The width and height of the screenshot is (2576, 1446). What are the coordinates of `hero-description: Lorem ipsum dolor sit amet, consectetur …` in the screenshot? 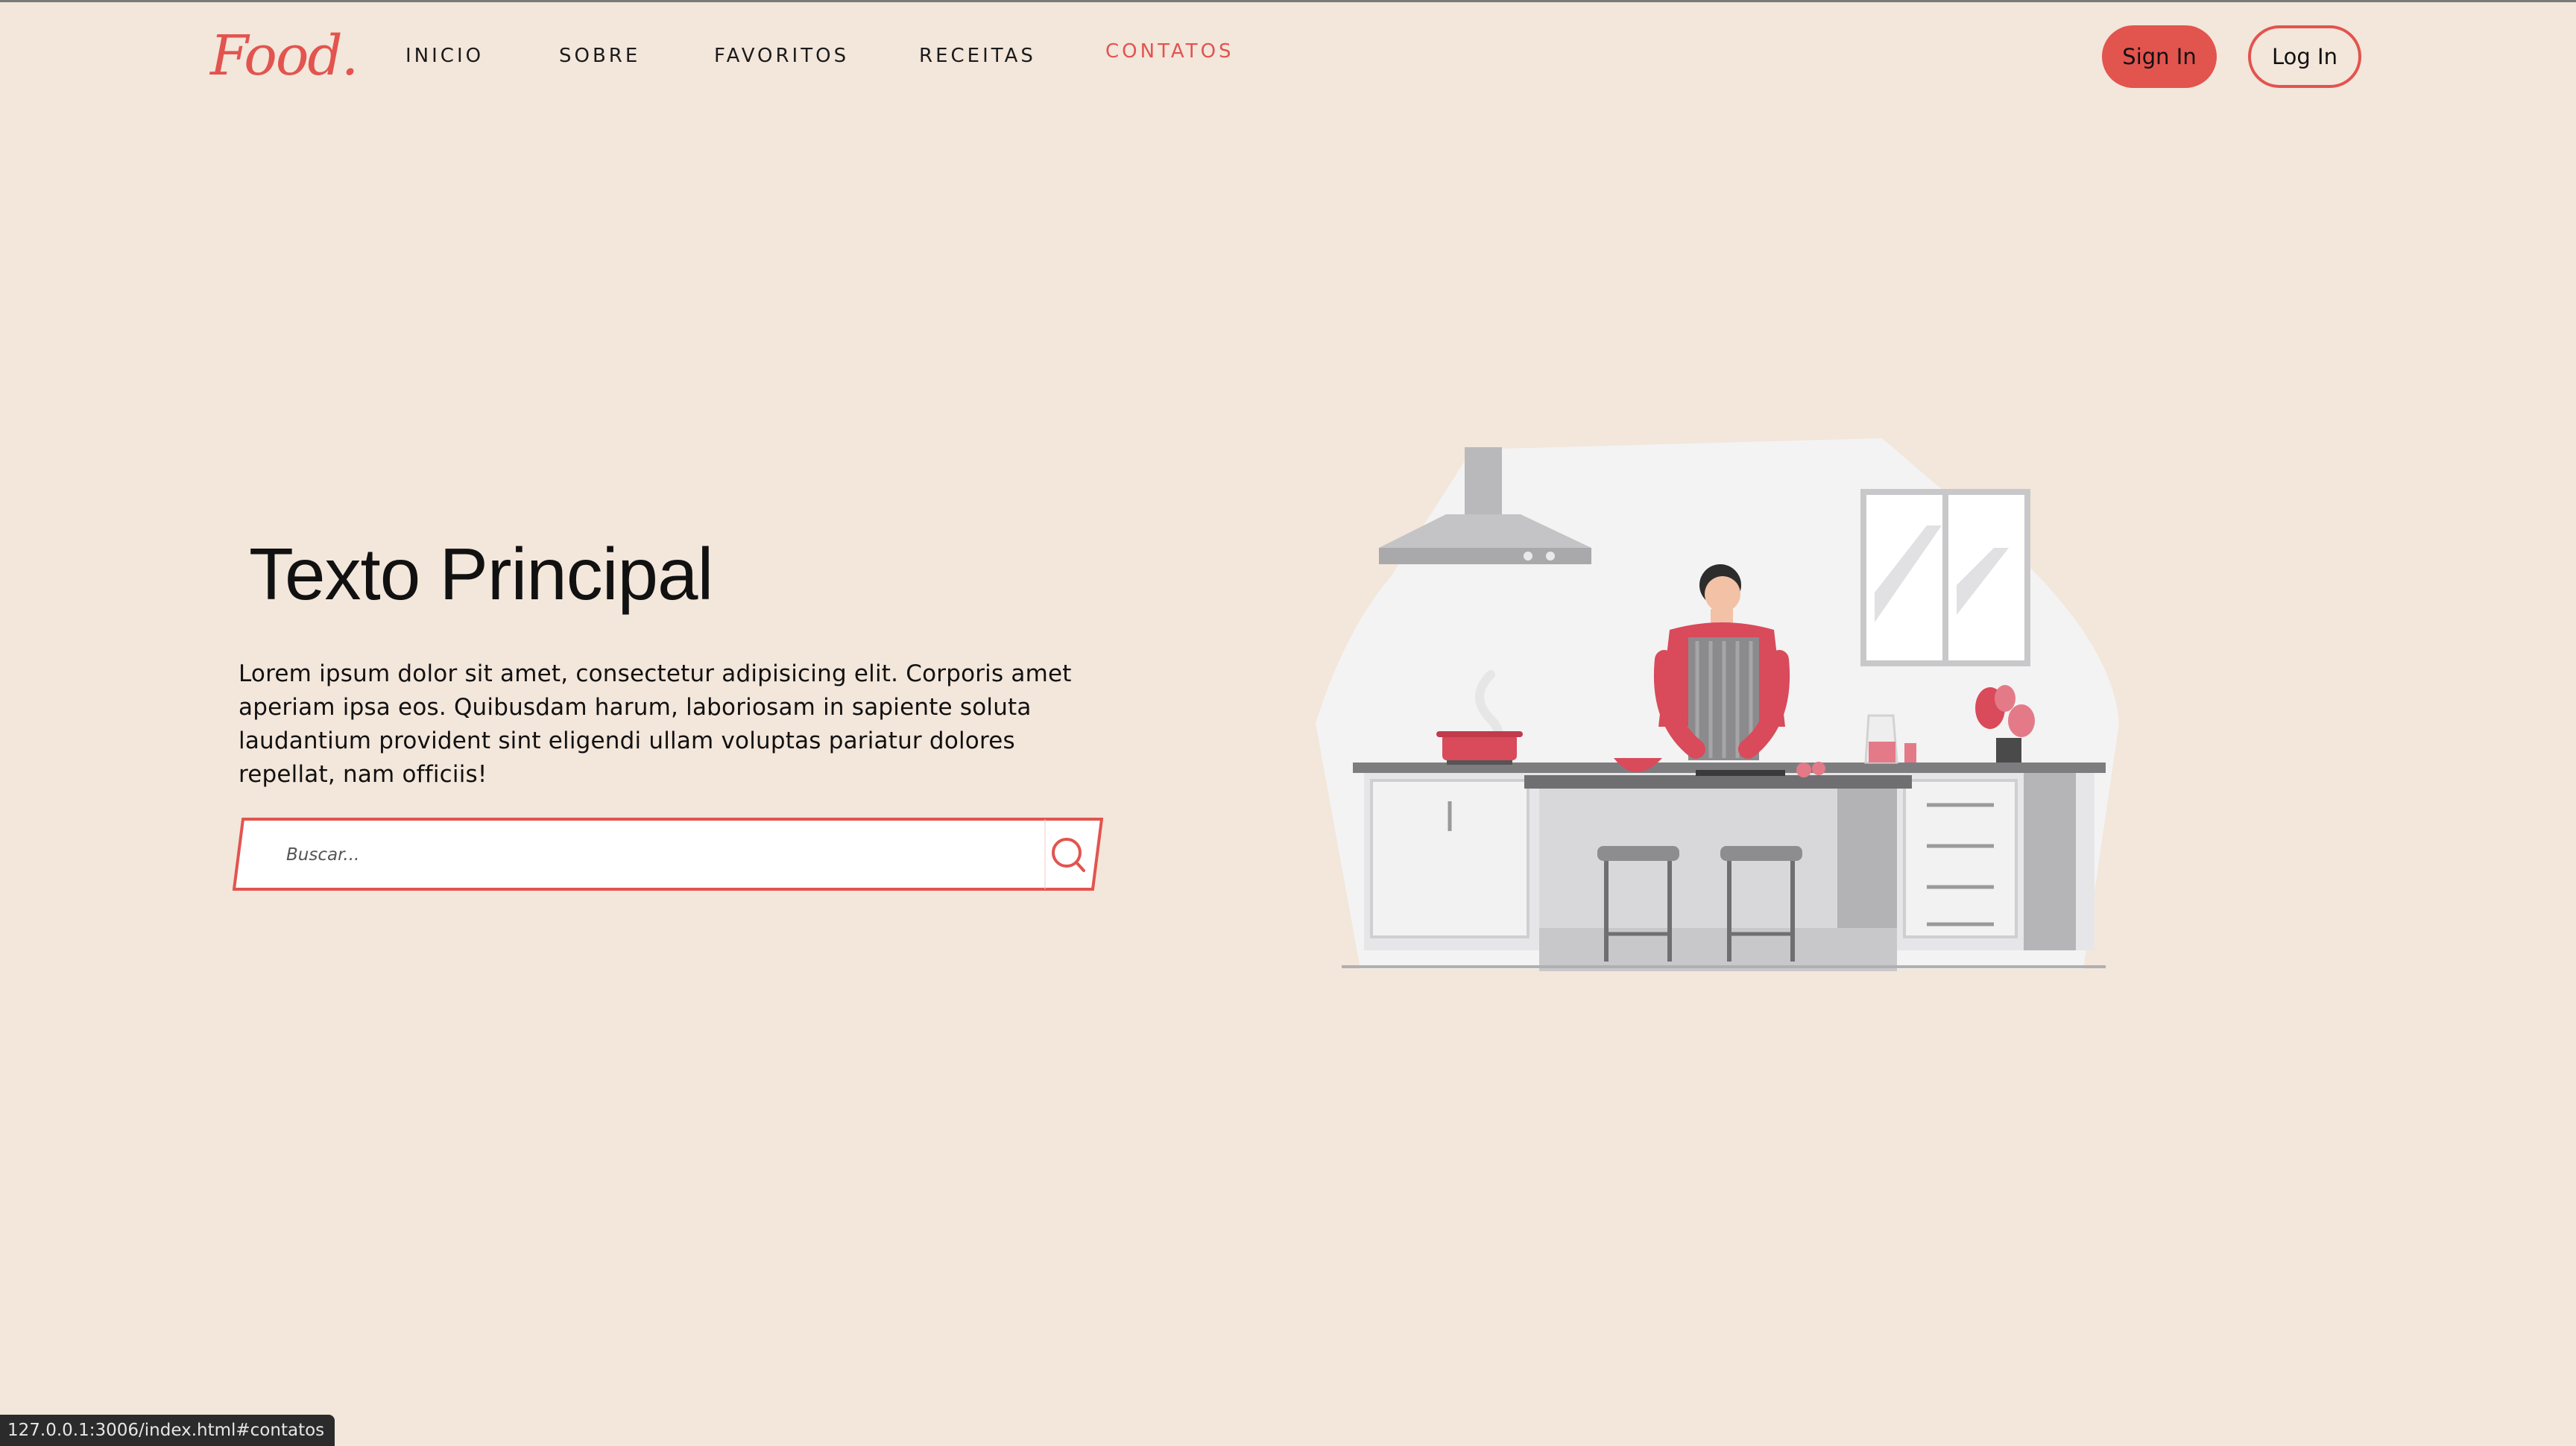 It's located at (655, 724).